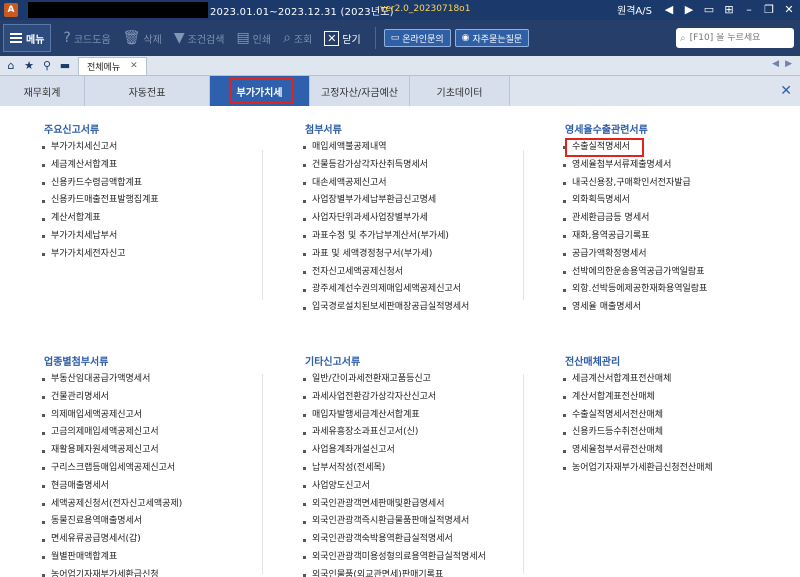 The width and height of the screenshot is (800, 577). Describe the element at coordinates (394, 451) in the screenshot. I see `menu-item: 사업용계좌개설신고서` at that location.